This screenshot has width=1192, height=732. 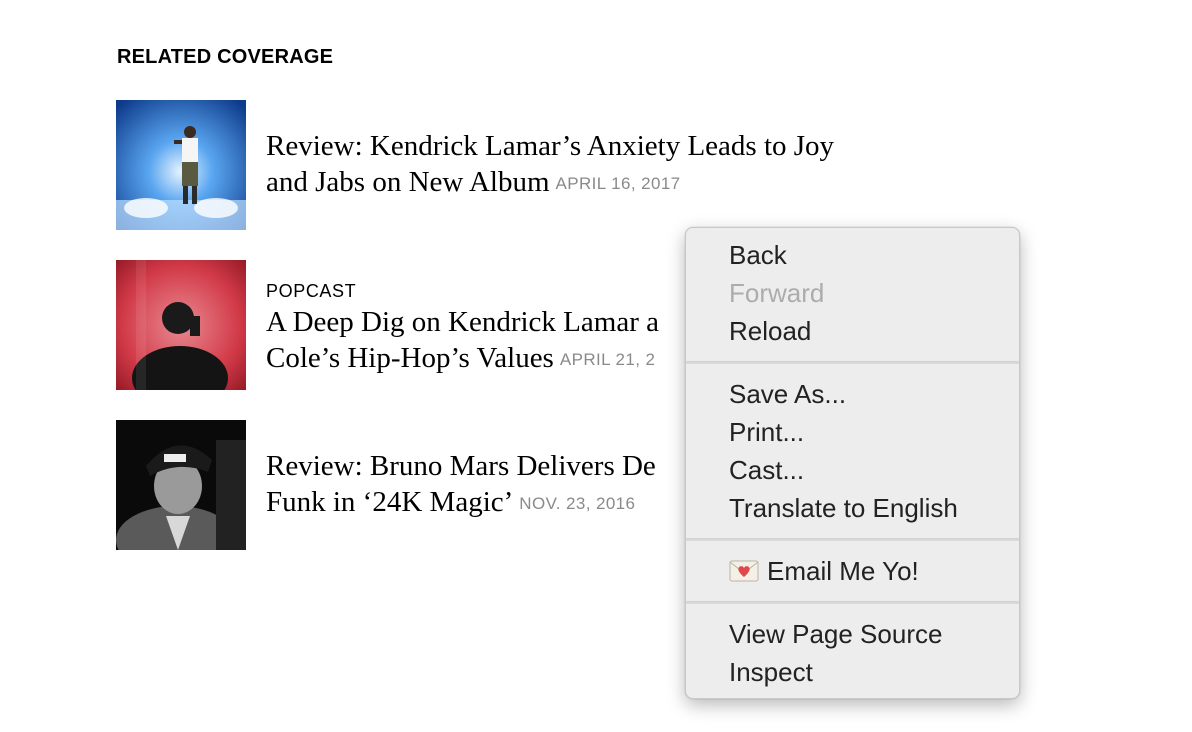 I want to click on menu-item-email-me: Email Me Yo!, so click(x=852, y=571).